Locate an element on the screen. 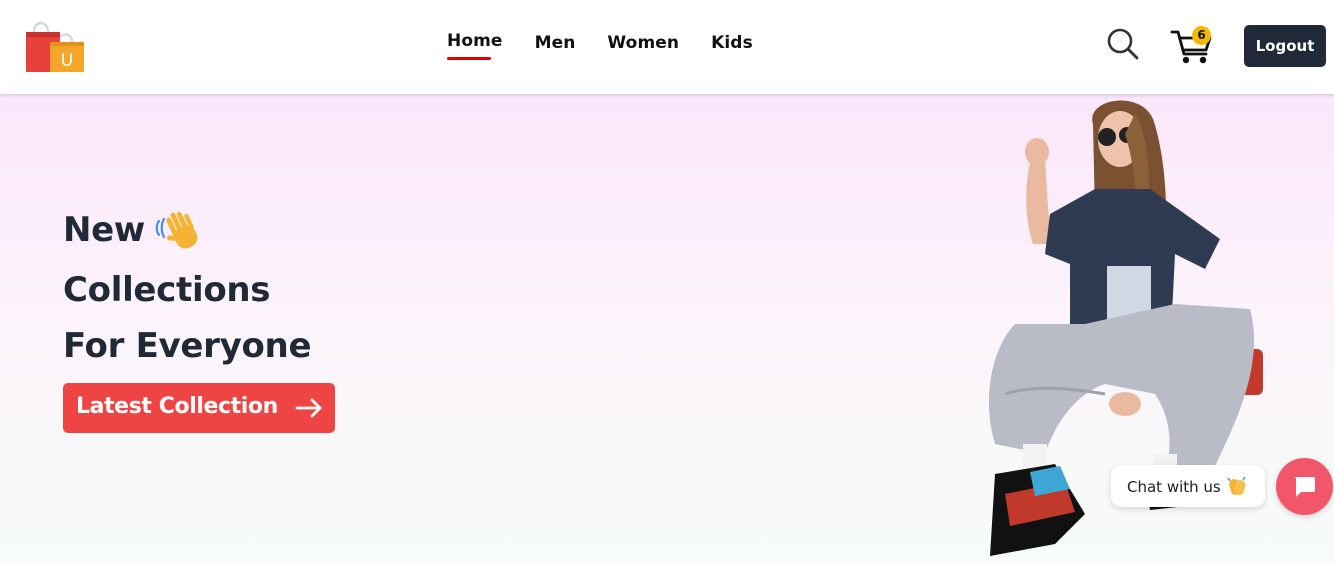  chat-bubble-icon is located at coordinates (1305, 487).